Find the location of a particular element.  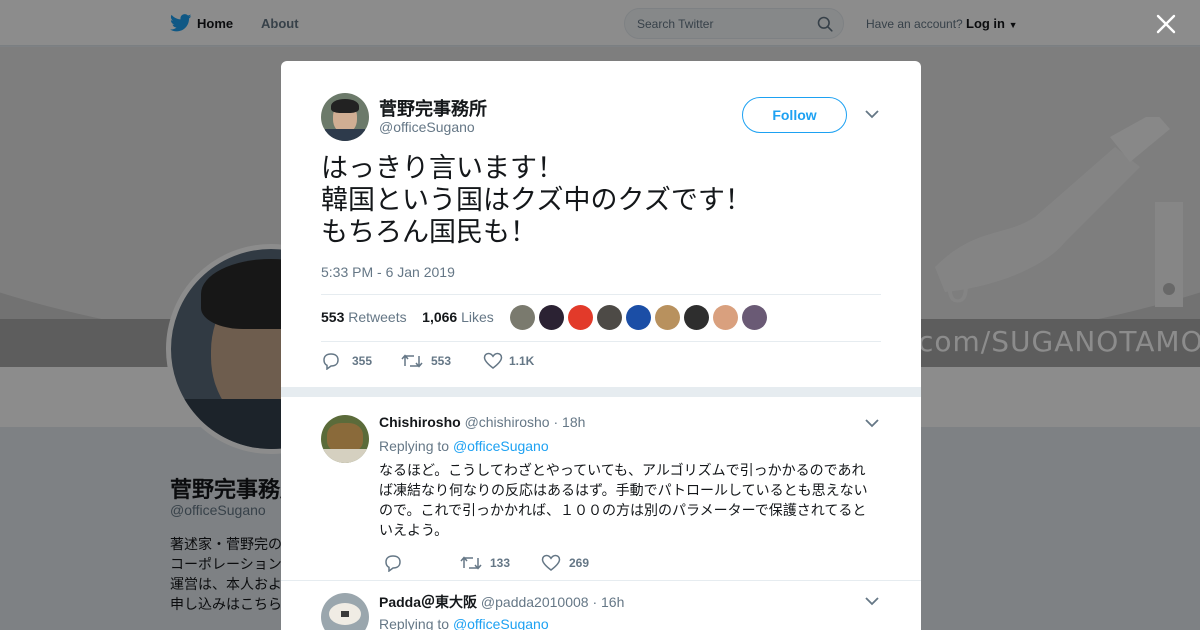

tweet-author-handle: @officeSugano is located at coordinates (427, 127).